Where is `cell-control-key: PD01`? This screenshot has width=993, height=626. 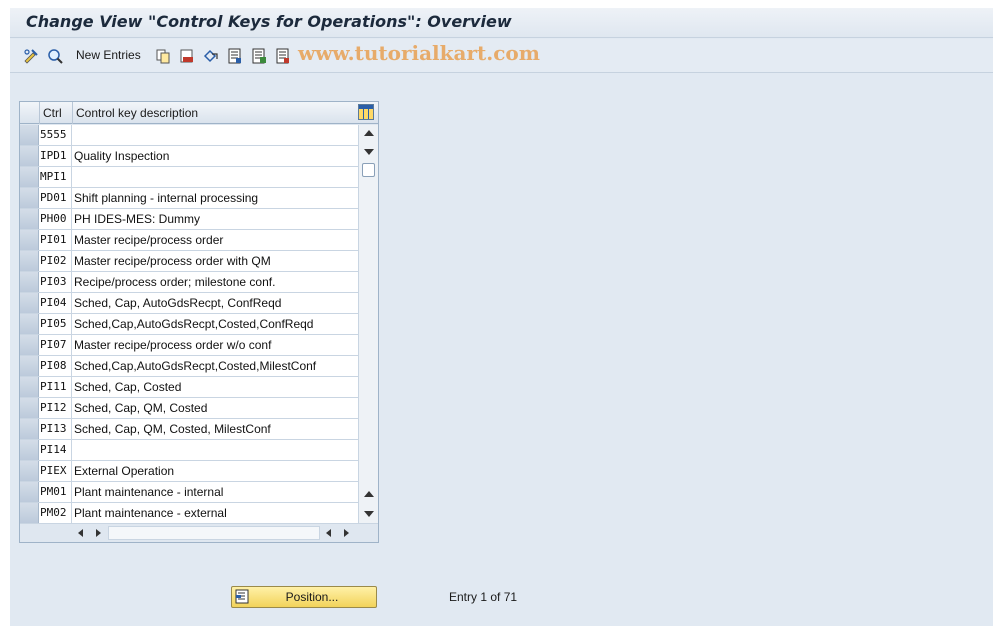
cell-control-key: PD01 is located at coordinates (55, 198).